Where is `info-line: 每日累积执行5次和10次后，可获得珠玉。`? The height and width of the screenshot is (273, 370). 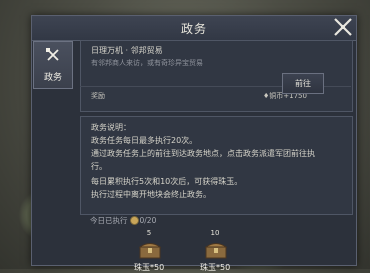 info-line: 每日累积执行5次和10次后，可获得珠玉。 is located at coordinates (167, 181).